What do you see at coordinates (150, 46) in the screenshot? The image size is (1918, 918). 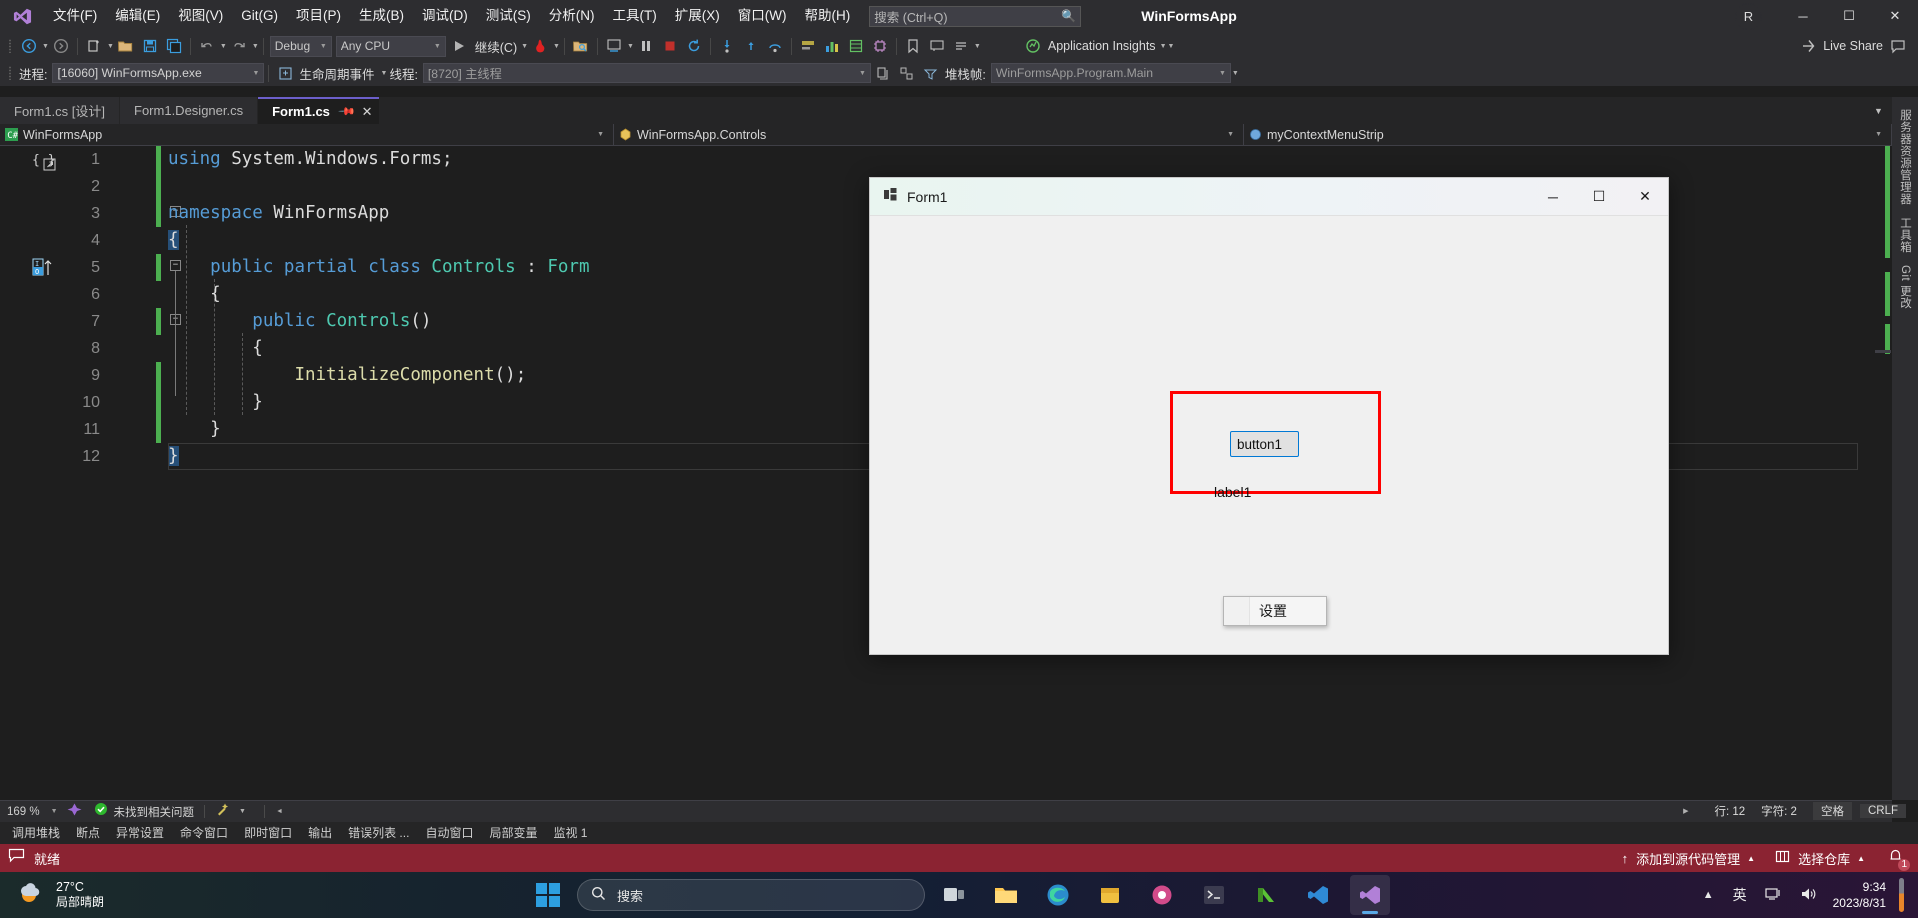 I see `save-icon` at bounding box center [150, 46].